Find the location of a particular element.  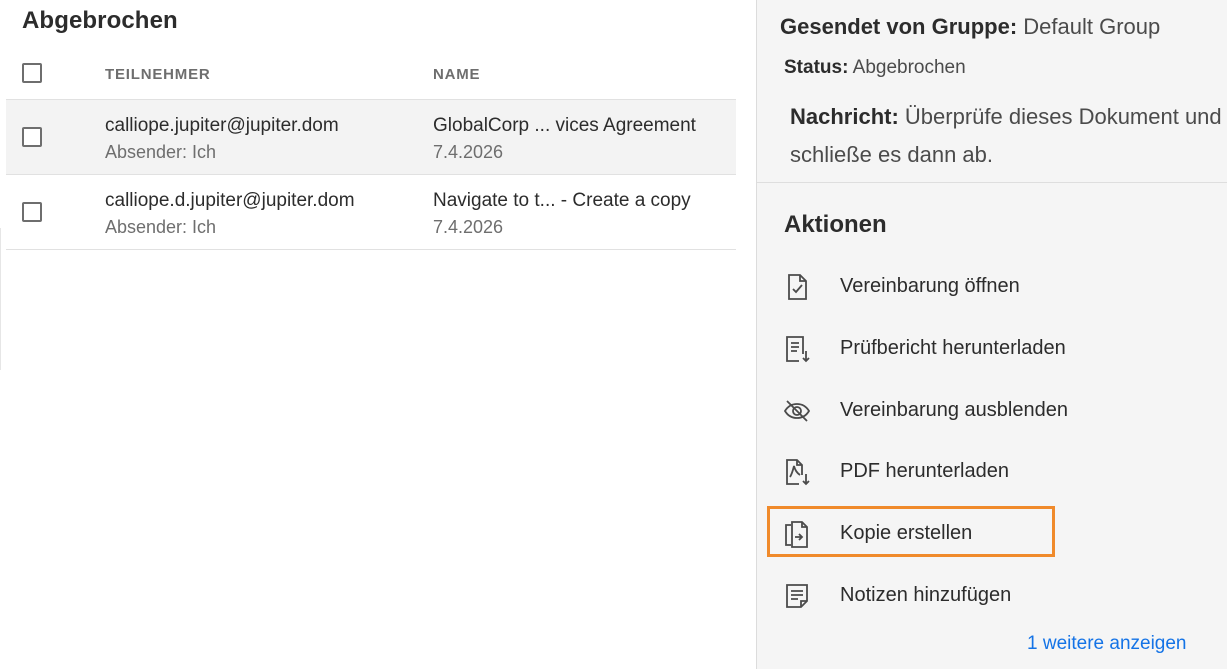

action-label: Vereinbarung ausblenden is located at coordinates (954, 410).